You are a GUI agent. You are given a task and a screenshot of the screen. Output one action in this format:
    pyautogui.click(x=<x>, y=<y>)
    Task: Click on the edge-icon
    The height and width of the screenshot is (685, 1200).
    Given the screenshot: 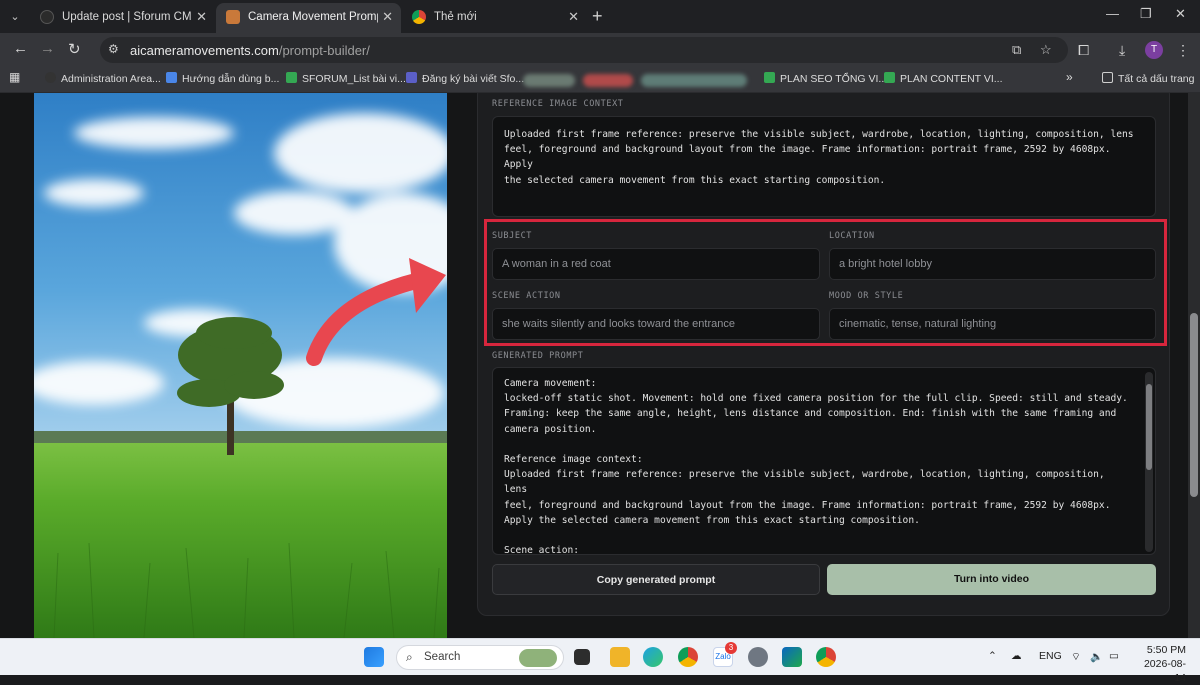 What is the action you would take?
    pyautogui.click(x=653, y=657)
    